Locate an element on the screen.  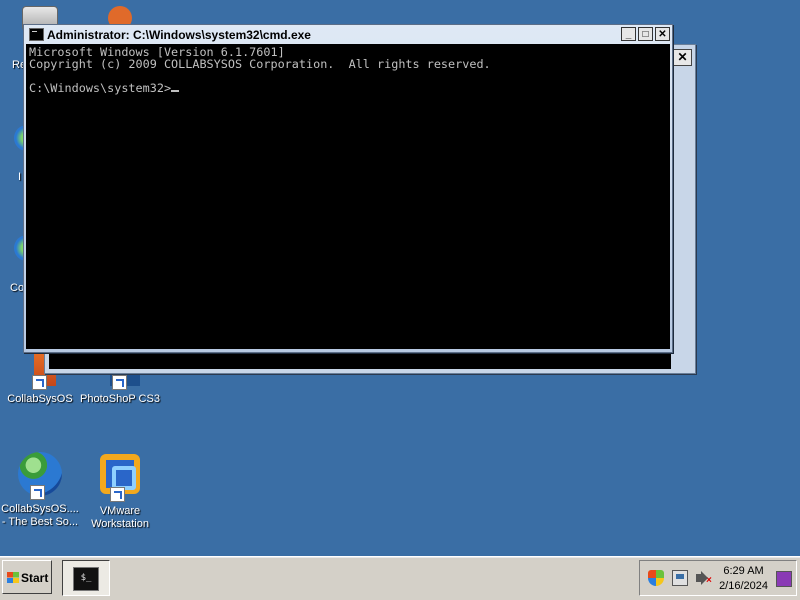
start-label: Start is located at coordinates (35, 578).